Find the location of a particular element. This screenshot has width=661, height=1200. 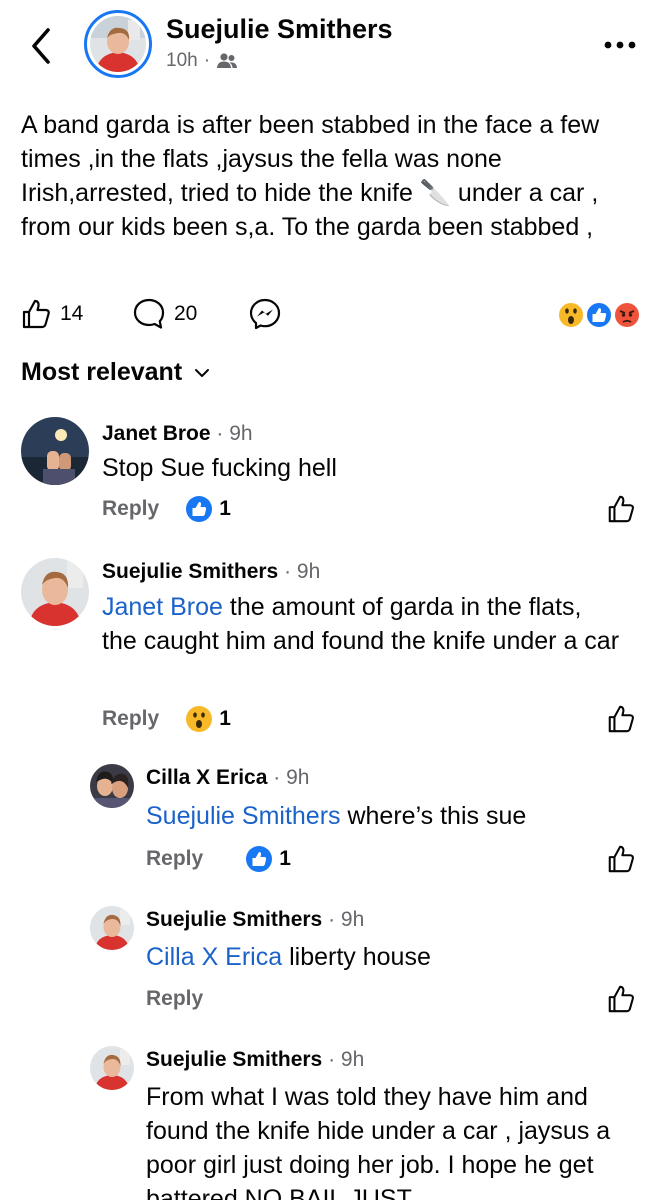

like-stat: 14 is located at coordinates (51, 314).